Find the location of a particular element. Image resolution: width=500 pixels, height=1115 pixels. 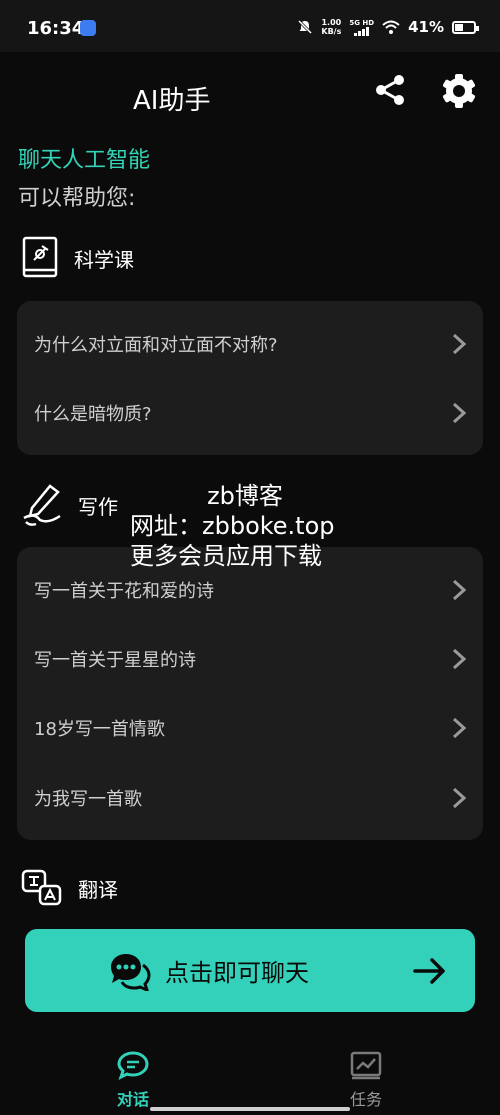

chat-bubbles-icon is located at coordinates (131, 972).